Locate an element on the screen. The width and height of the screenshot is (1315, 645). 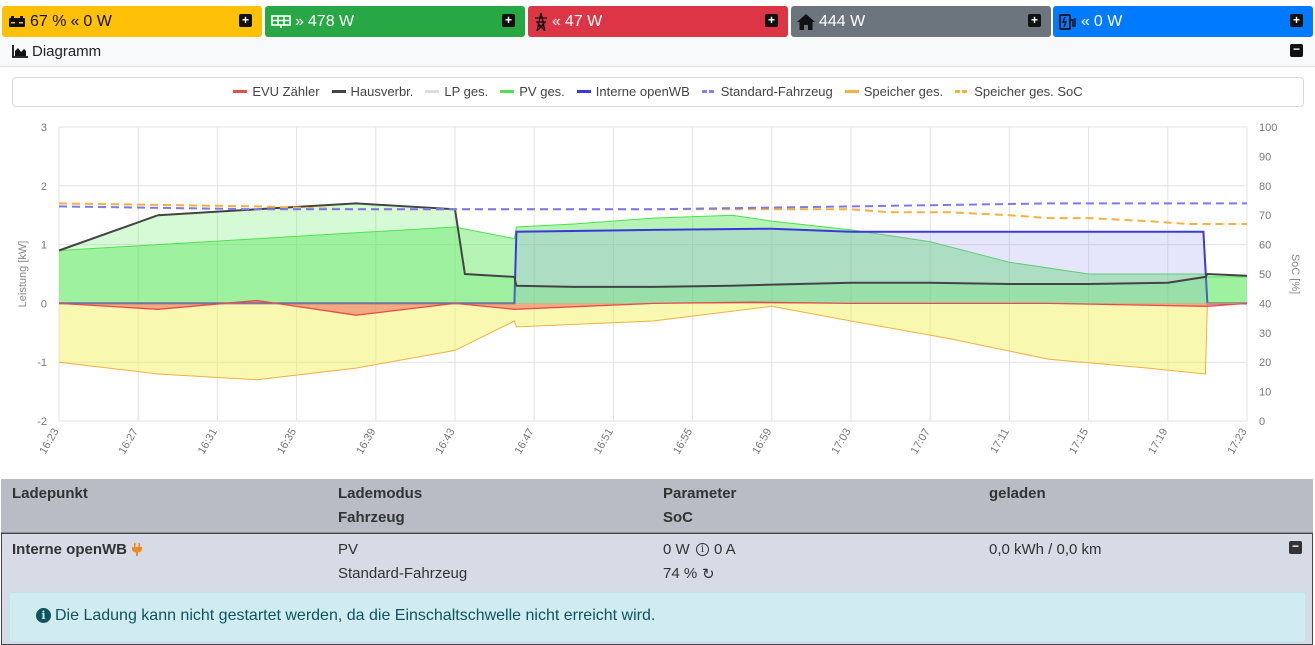
house-power: 444 W is located at coordinates (842, 21).